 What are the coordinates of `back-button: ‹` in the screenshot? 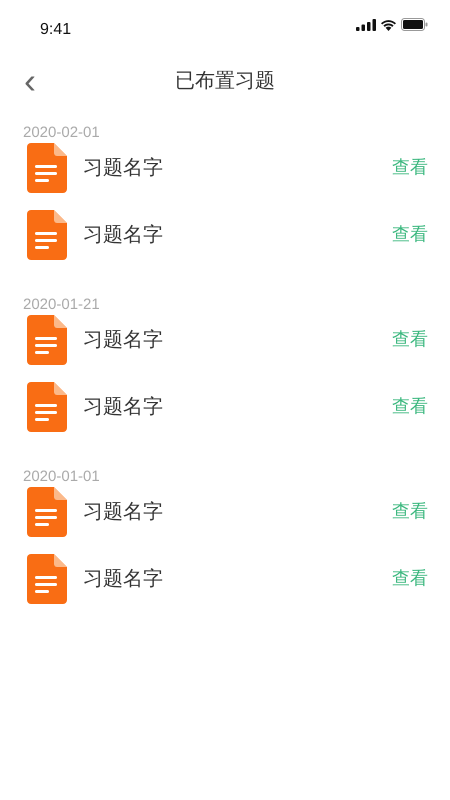 It's located at (30, 81).